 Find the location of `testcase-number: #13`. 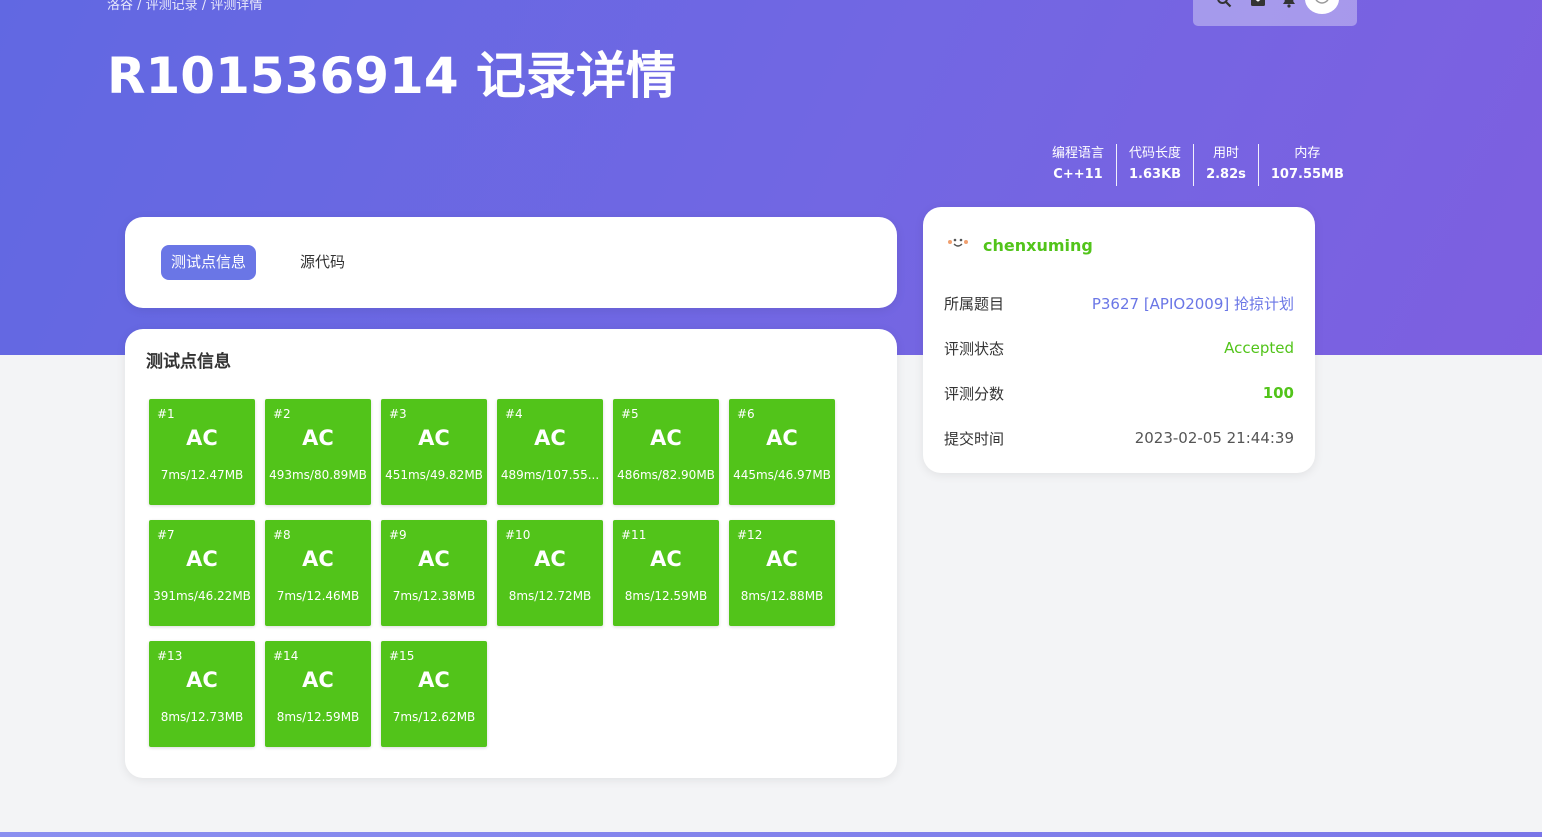

testcase-number: #13 is located at coordinates (170, 656).